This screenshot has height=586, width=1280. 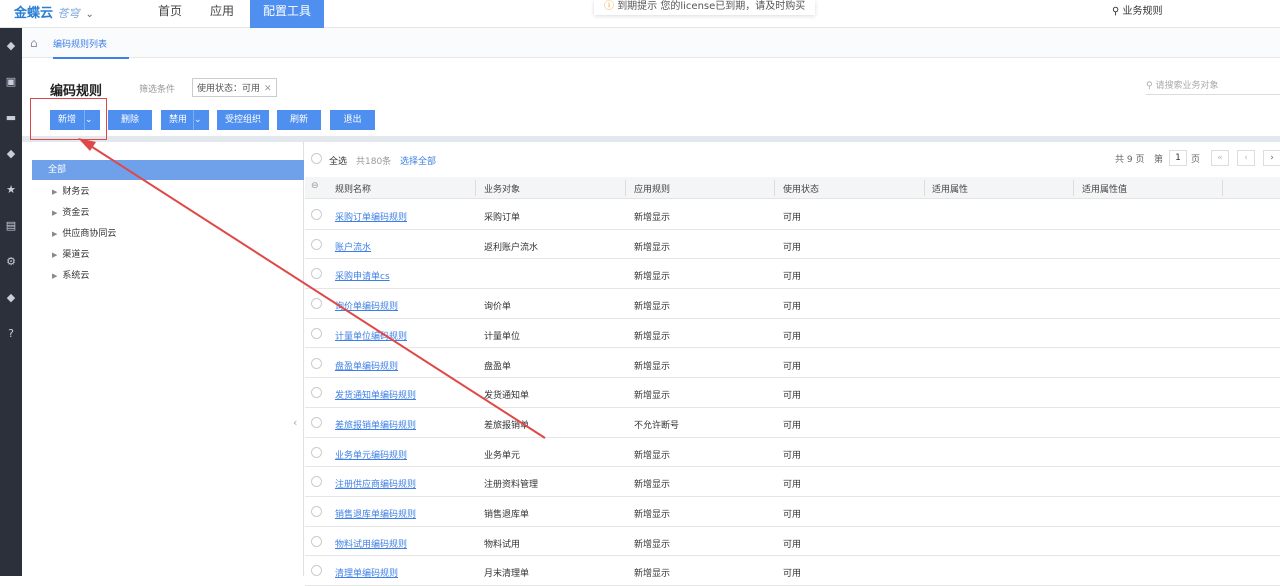 What do you see at coordinates (55, 192) in the screenshot?
I see `caret-right-icon: ▶` at bounding box center [55, 192].